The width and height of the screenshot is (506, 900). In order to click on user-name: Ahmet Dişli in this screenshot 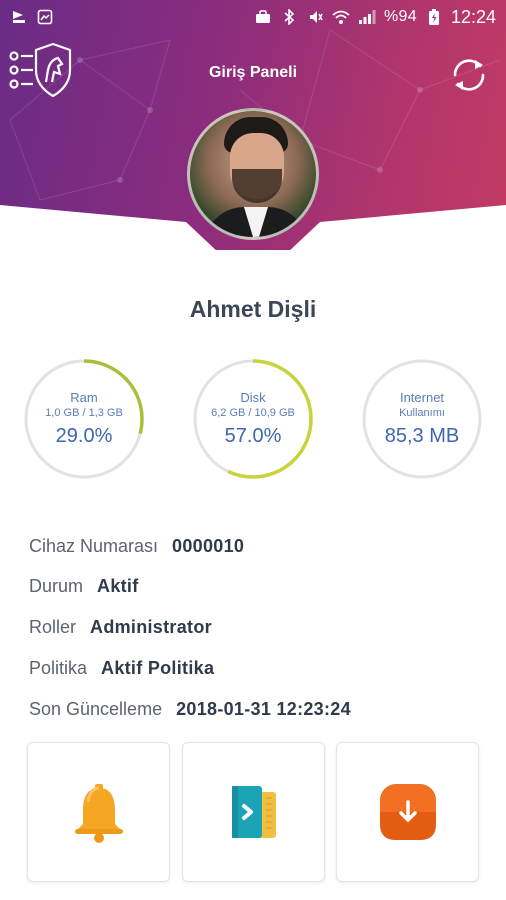, I will do `click(253, 309)`.